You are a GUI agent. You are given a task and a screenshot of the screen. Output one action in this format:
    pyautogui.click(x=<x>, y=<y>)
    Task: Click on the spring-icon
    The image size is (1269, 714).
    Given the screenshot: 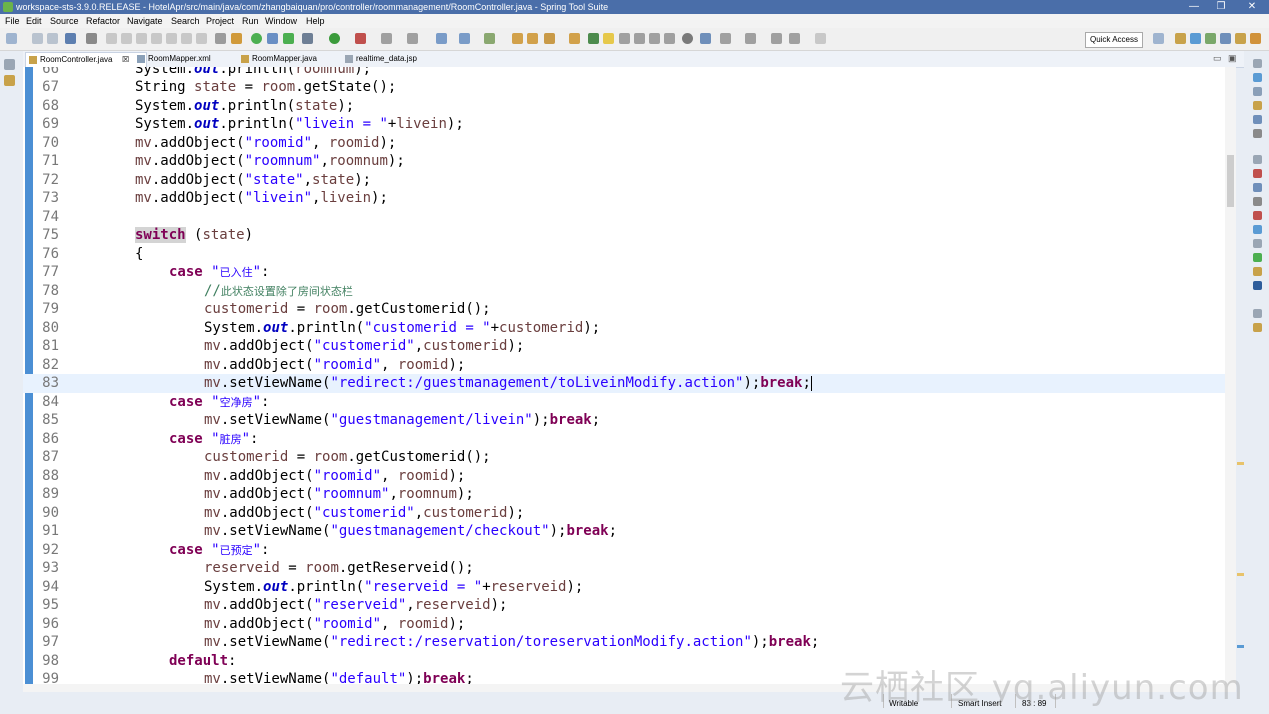 What is the action you would take?
    pyautogui.click(x=236, y=38)
    